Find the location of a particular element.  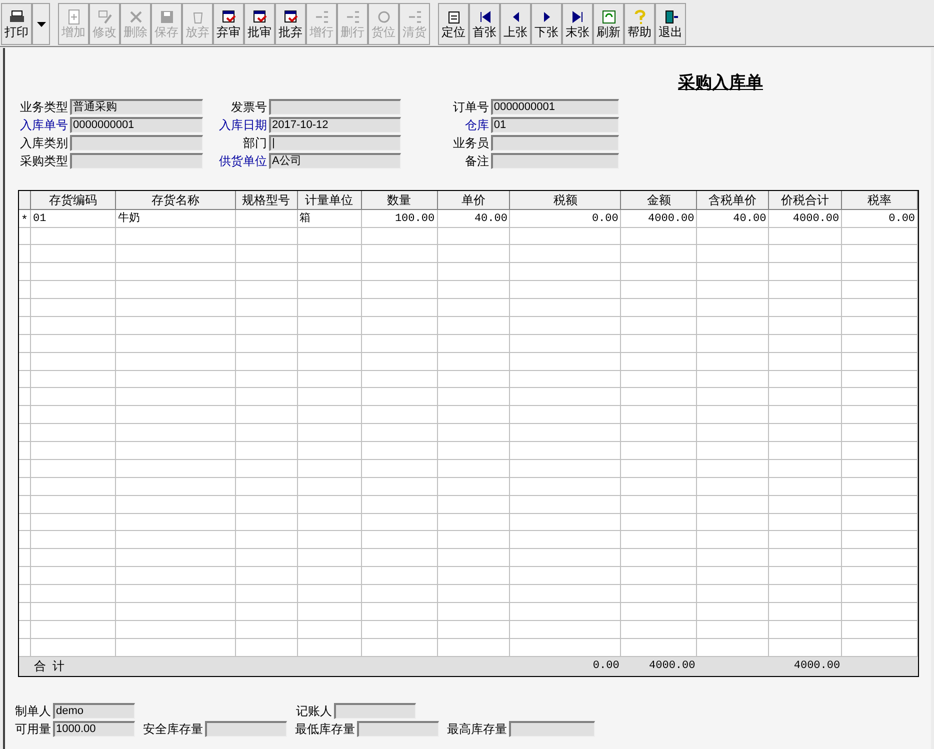

field-label: 入库类别 is located at coordinates (43, 143).